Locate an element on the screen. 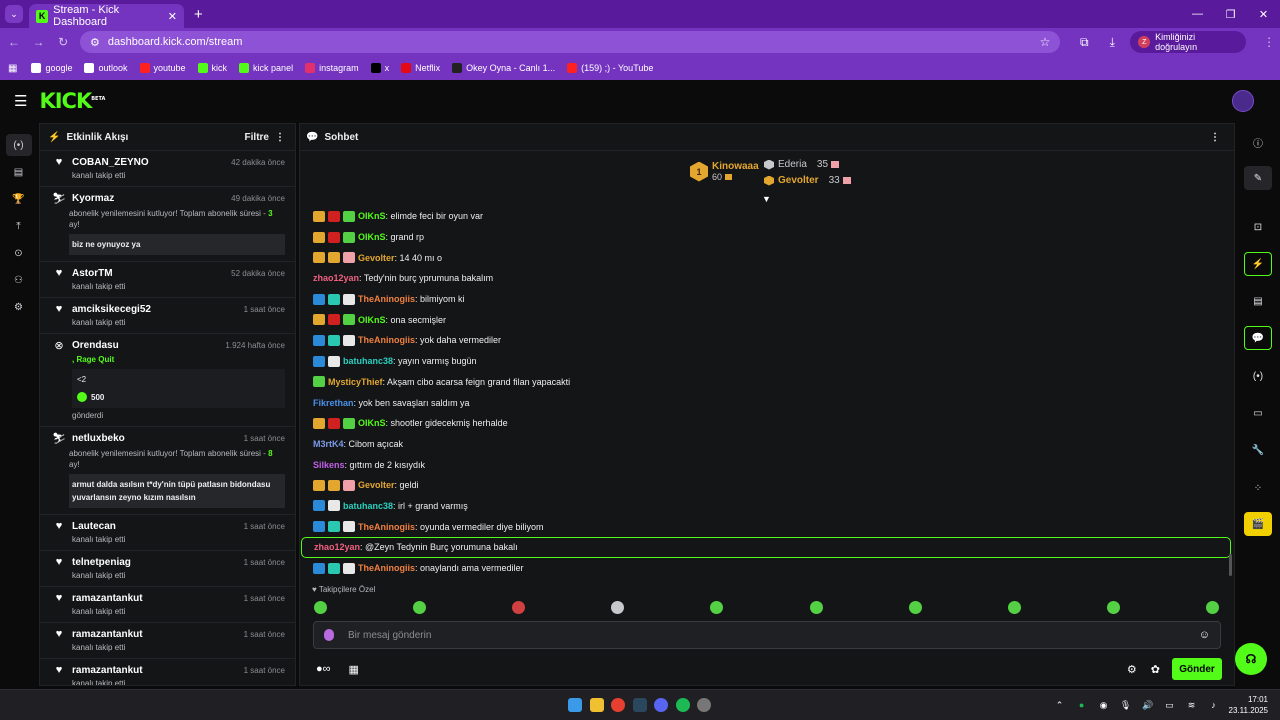 The image size is (1280, 720). moderation-icon: ▭ is located at coordinates (1258, 413).